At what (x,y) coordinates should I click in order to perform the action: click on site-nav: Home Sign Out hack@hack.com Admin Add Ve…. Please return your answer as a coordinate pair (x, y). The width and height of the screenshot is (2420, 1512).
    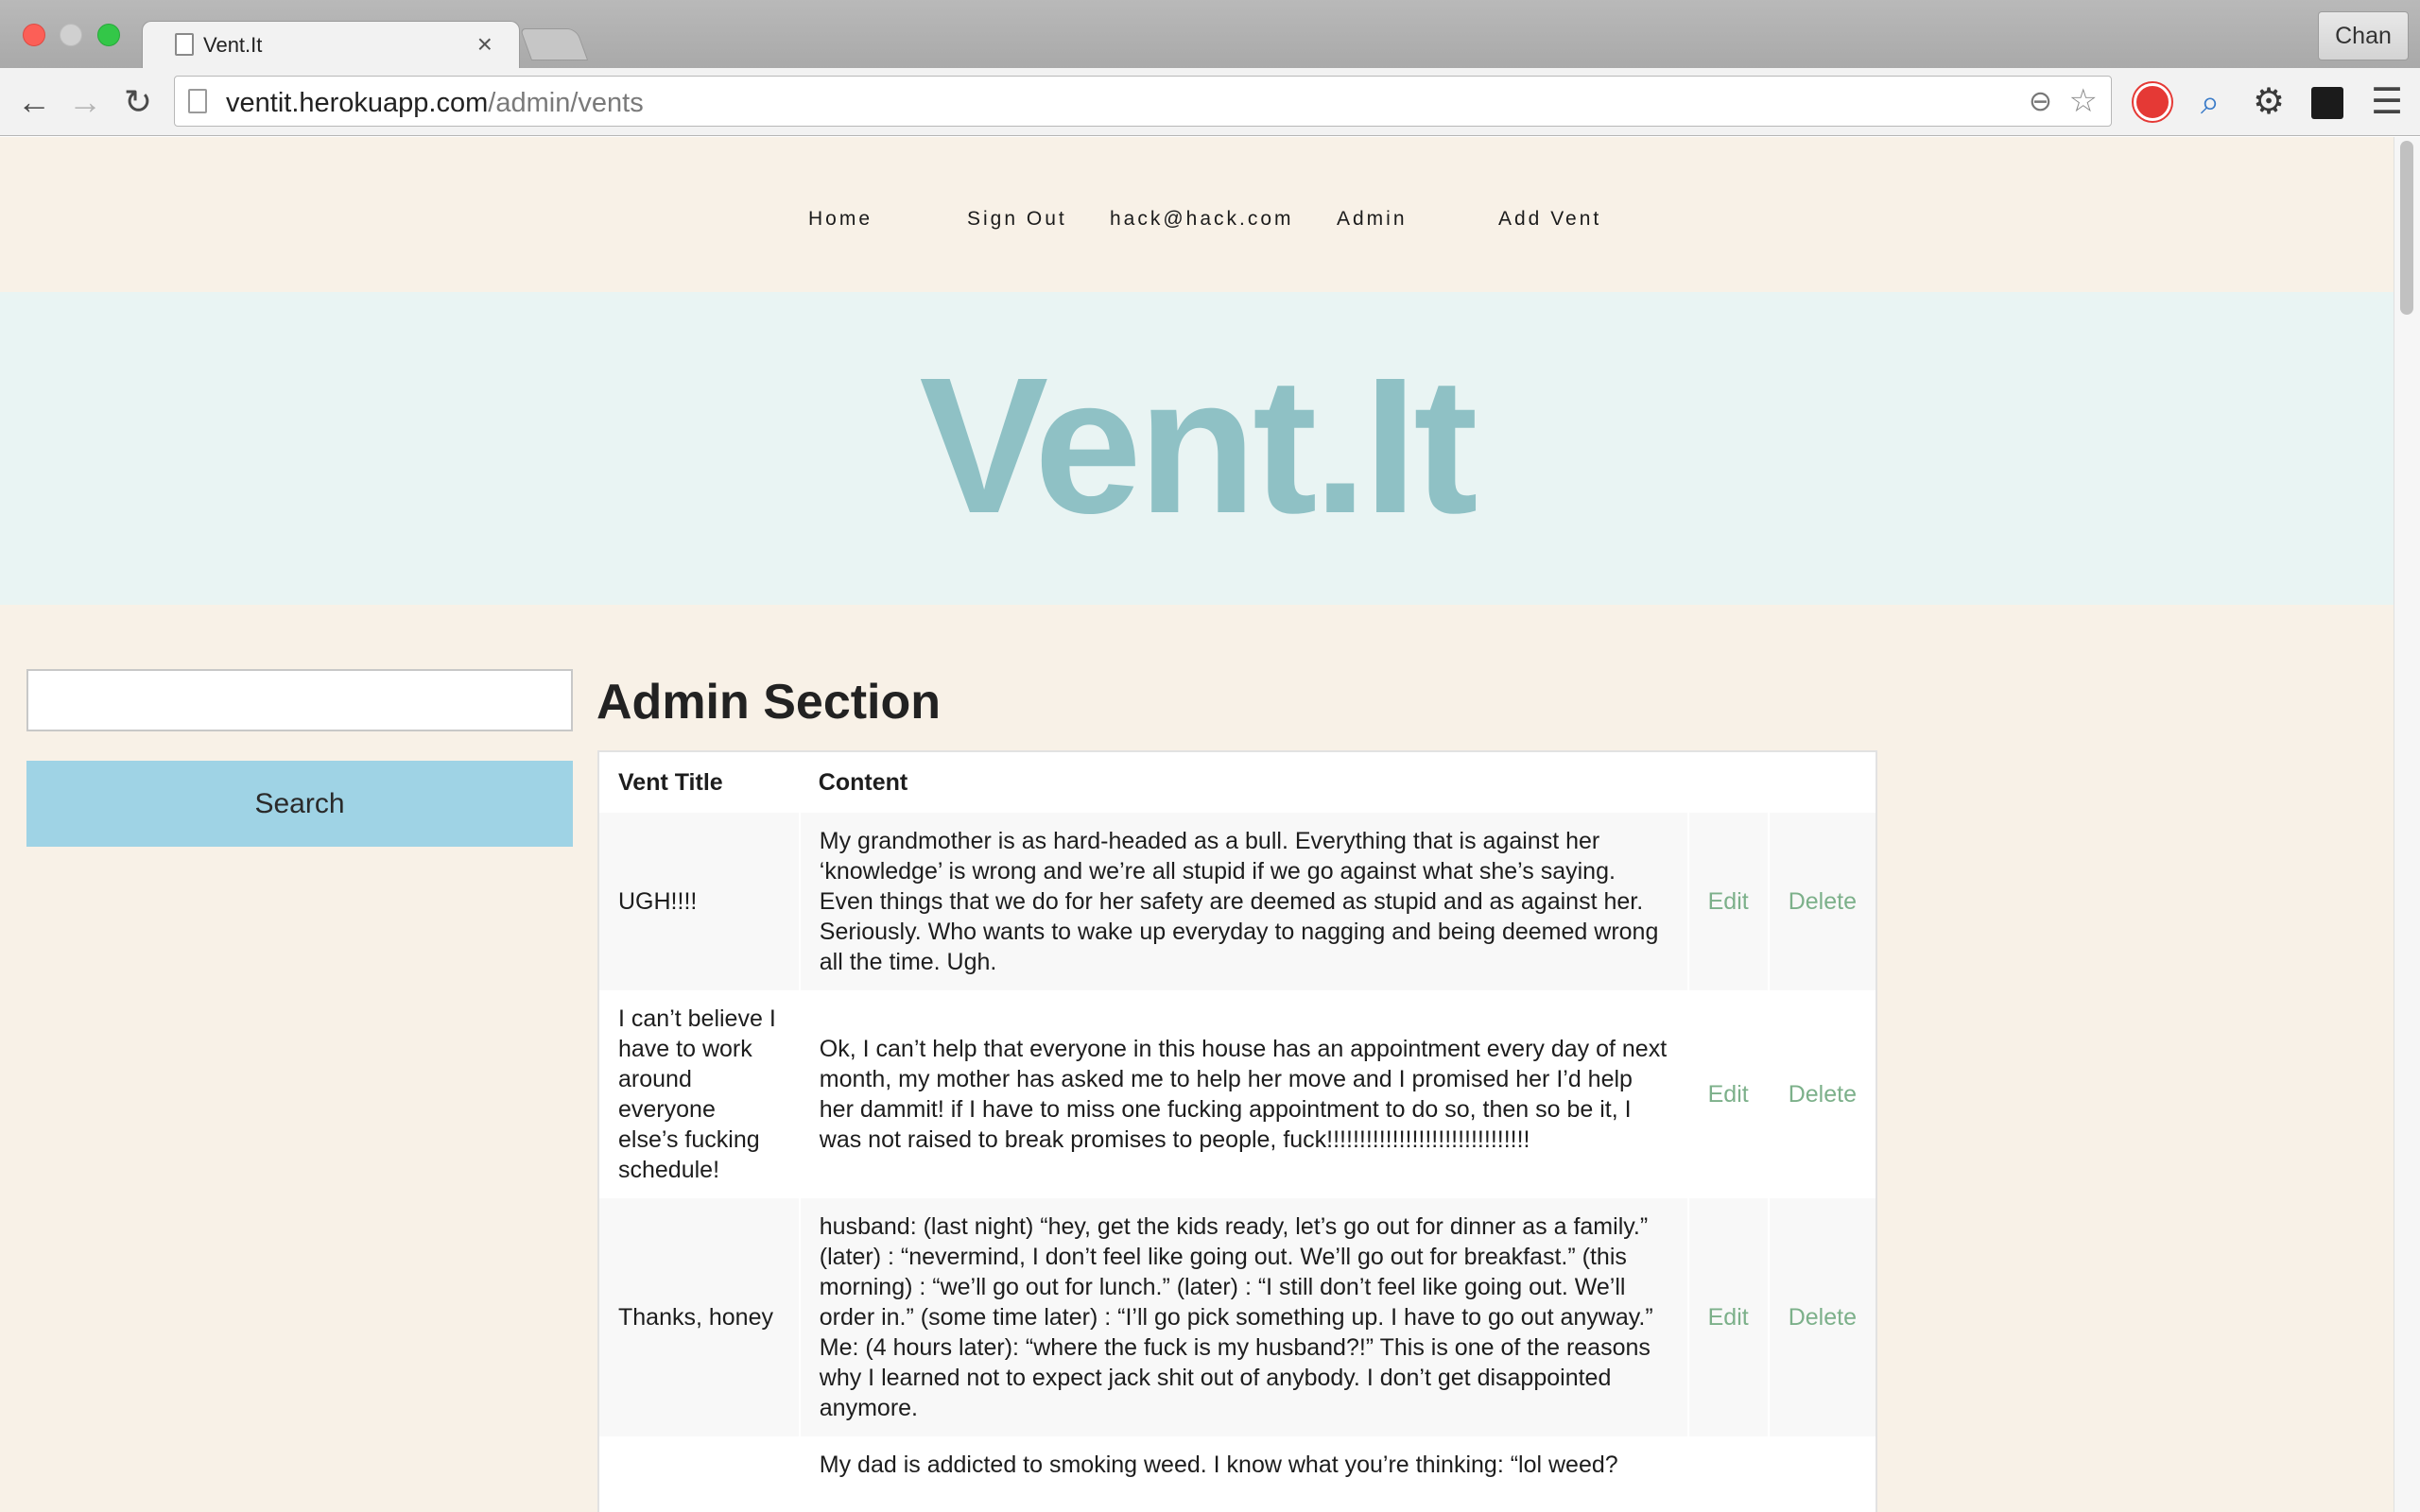
    Looking at the image, I should click on (1197, 214).